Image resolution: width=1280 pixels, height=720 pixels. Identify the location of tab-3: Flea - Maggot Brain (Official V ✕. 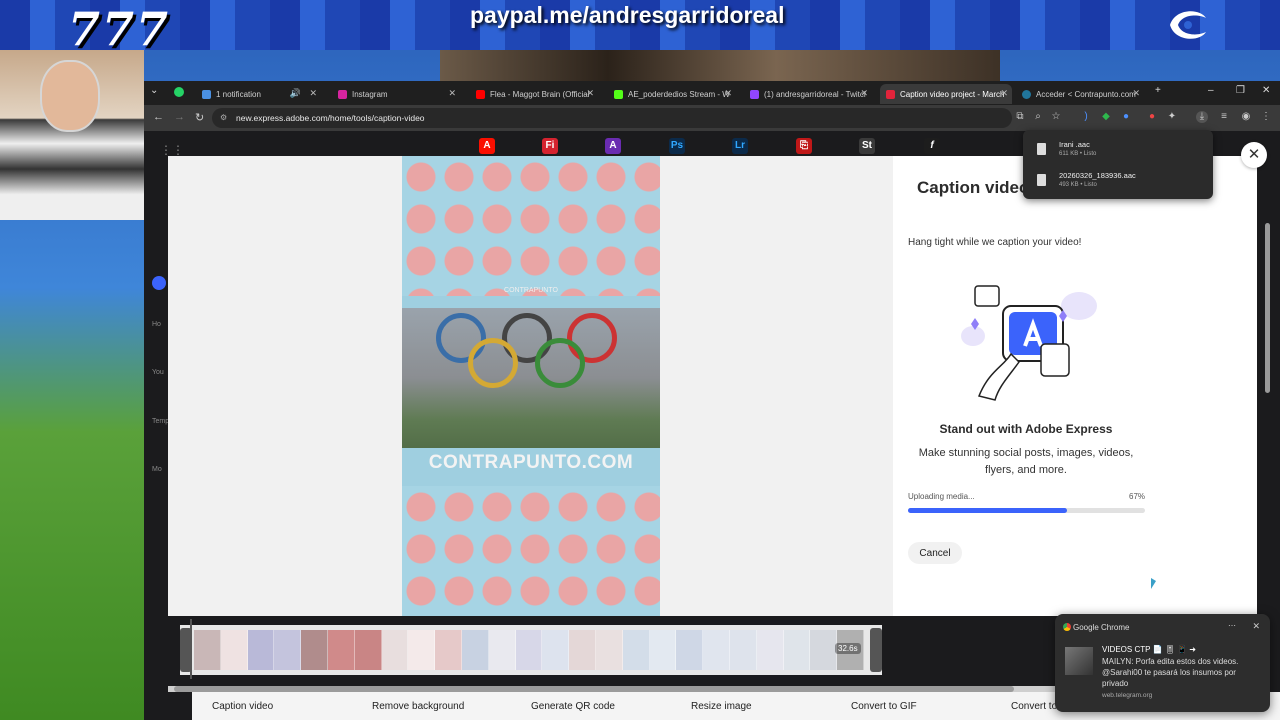
(534, 94).